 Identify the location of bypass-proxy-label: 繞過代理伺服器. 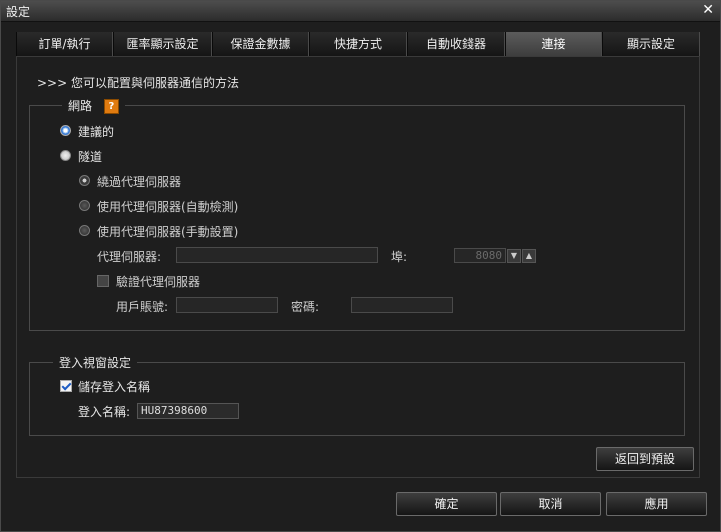
(139, 181).